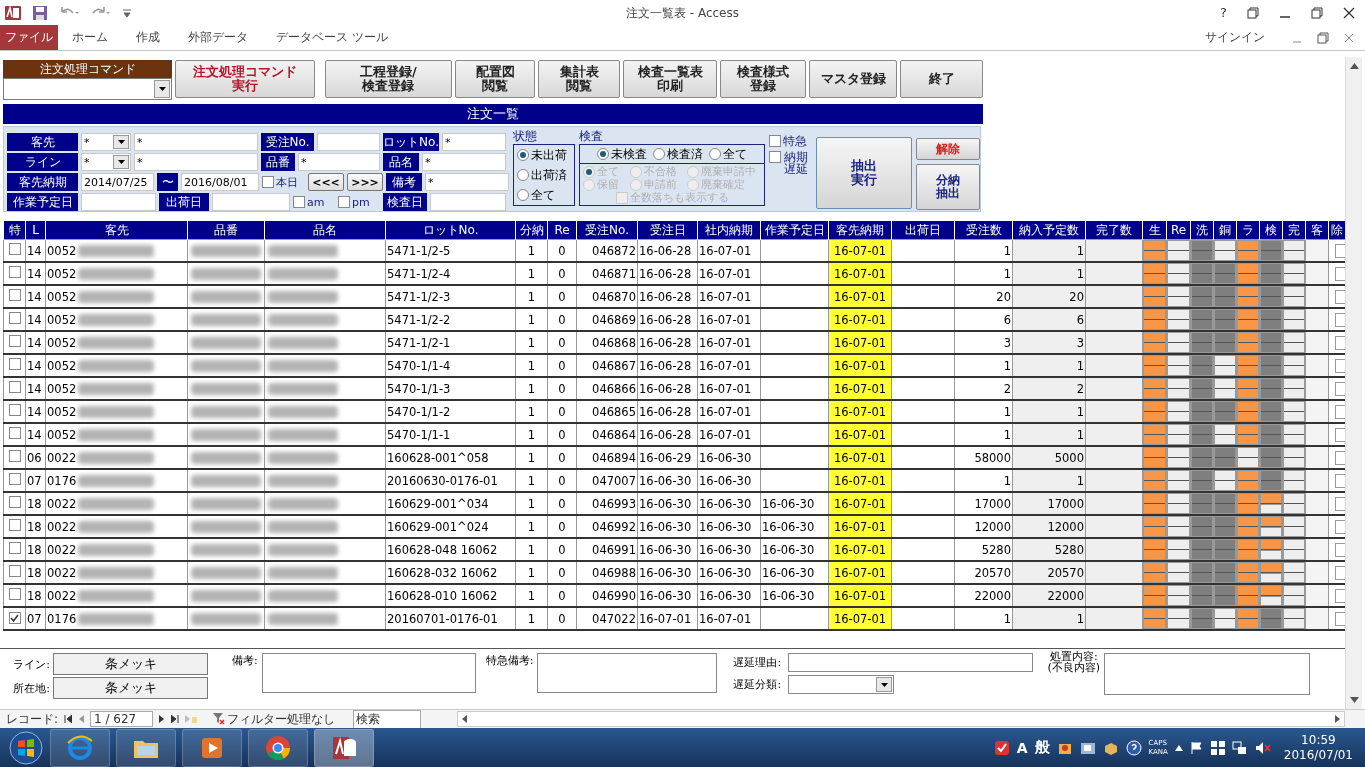 The width and height of the screenshot is (1365, 767). What do you see at coordinates (196, 162) in the screenshot?
I see `line-name-field: *` at bounding box center [196, 162].